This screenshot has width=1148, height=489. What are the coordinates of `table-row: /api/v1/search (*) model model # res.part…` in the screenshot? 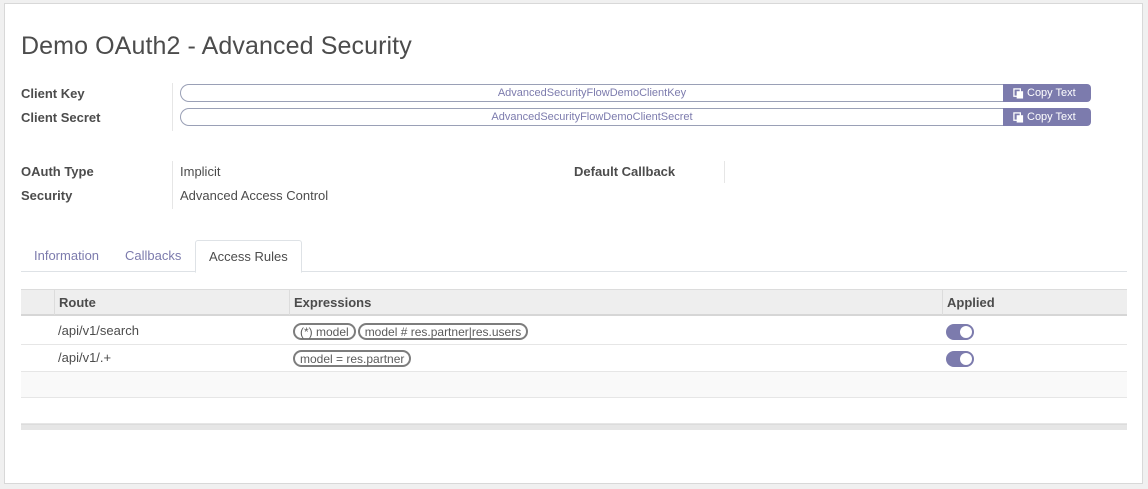 It's located at (574, 331).